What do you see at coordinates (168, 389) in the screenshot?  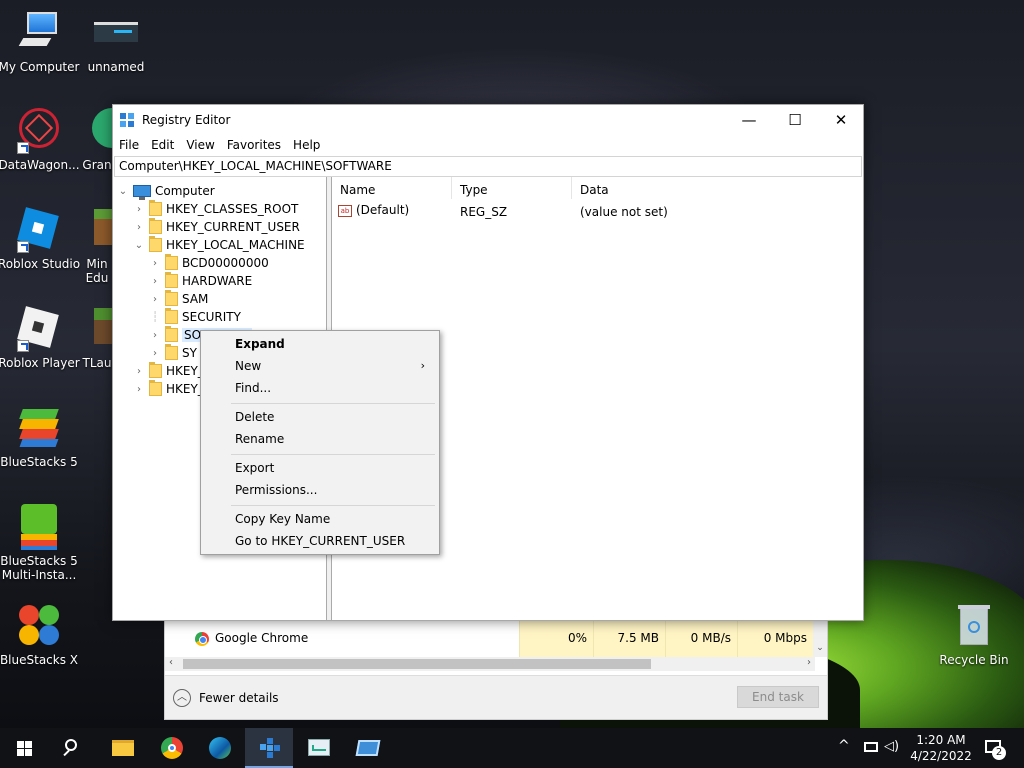 I see `tree-node-hkcc: › HKEY_` at bounding box center [168, 389].